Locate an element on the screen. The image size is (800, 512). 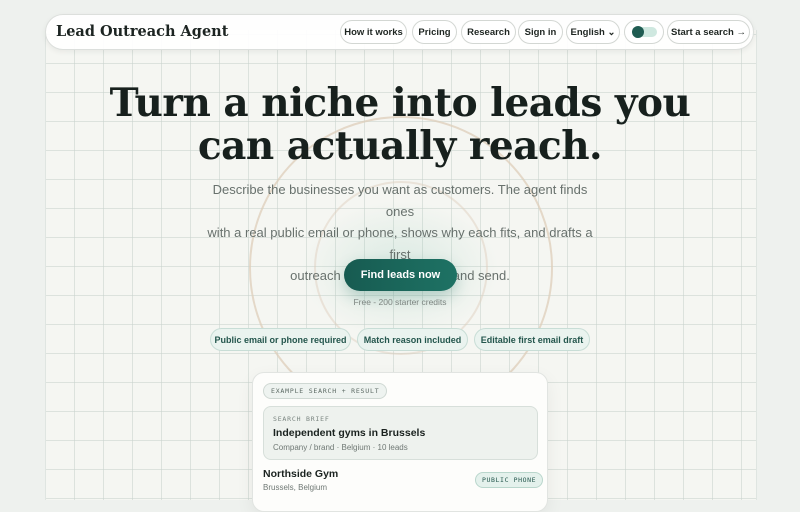
hero-title-line: Turn a niche into leads you is located at coordinates (400, 103).